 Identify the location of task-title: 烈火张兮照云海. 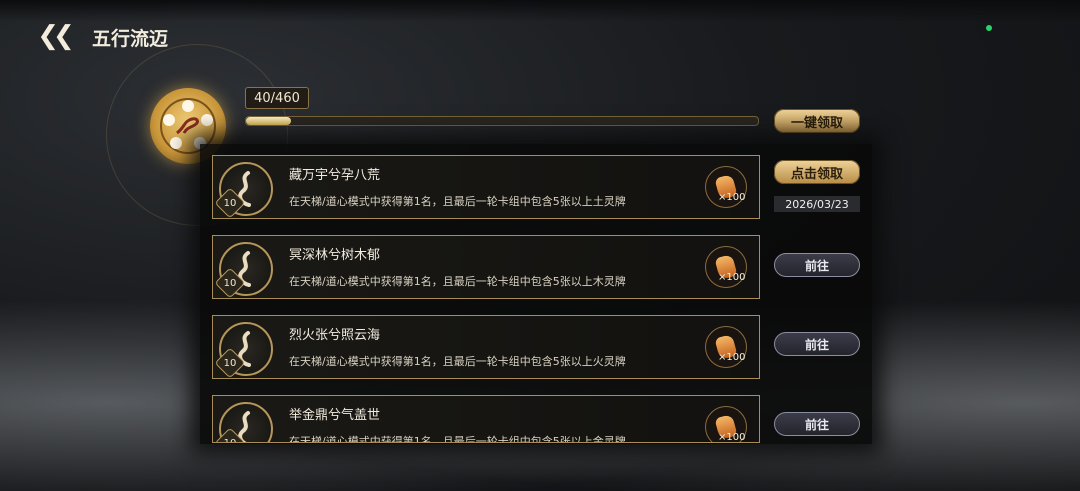
(335, 335).